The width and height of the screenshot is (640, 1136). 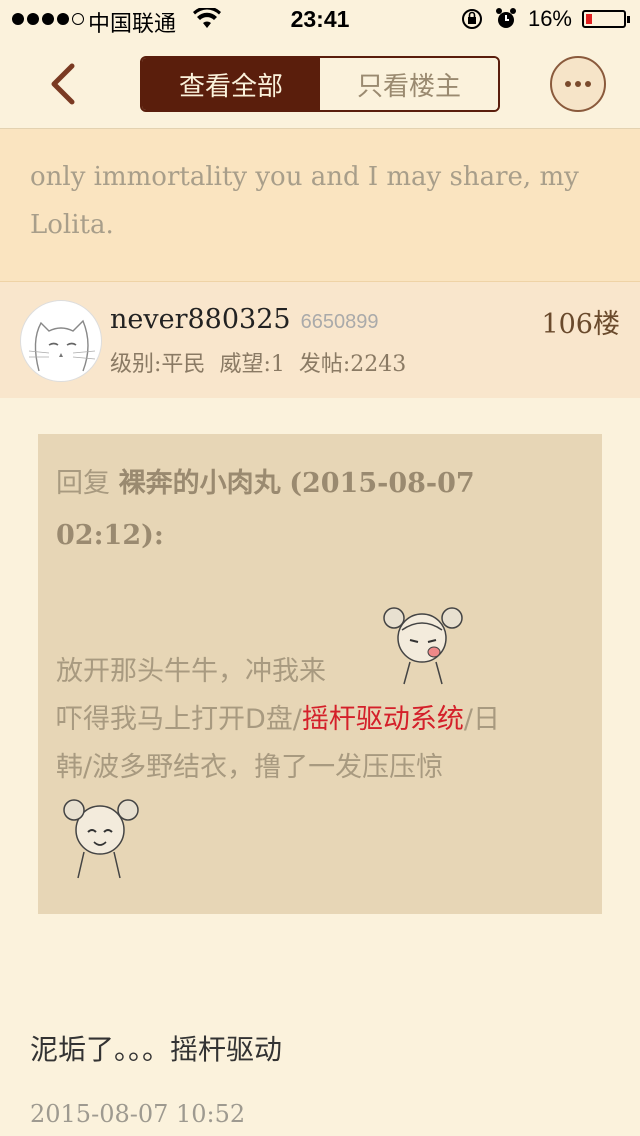 I want to click on user-id: 6650899, so click(x=339, y=322).